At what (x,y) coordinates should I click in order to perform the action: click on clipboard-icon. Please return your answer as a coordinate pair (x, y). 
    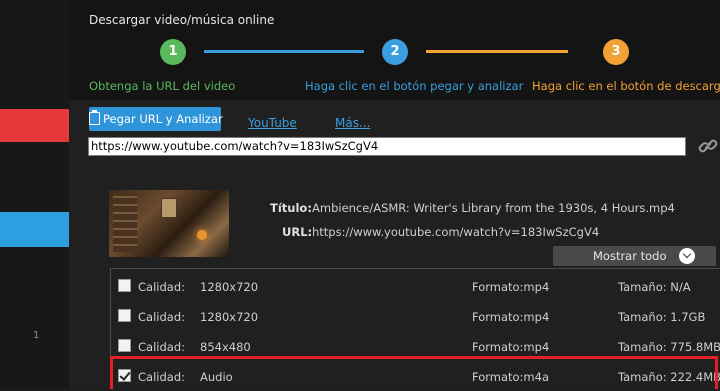
    Looking at the image, I should click on (94, 117).